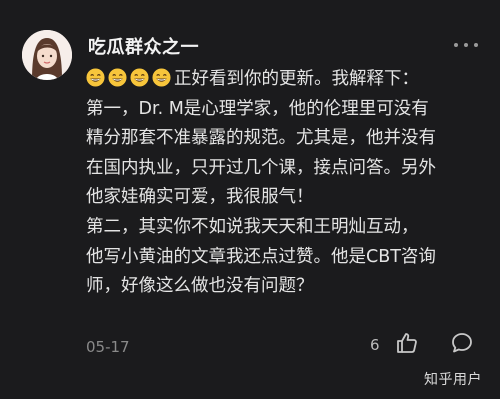 This screenshot has width=500, height=399. What do you see at coordinates (143, 46) in the screenshot?
I see `username: 吃瓜群众之一` at bounding box center [143, 46].